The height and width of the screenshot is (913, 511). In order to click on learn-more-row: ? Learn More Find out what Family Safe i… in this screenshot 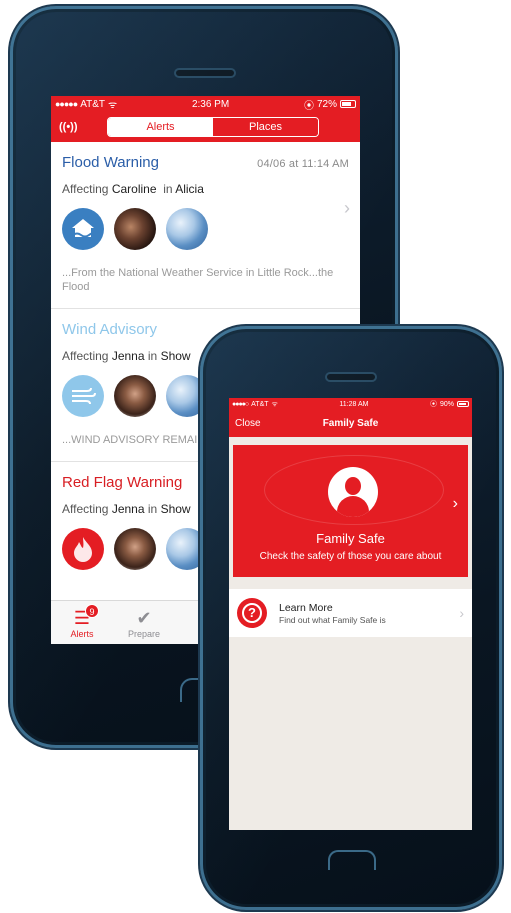, I will do `click(350, 613)`.